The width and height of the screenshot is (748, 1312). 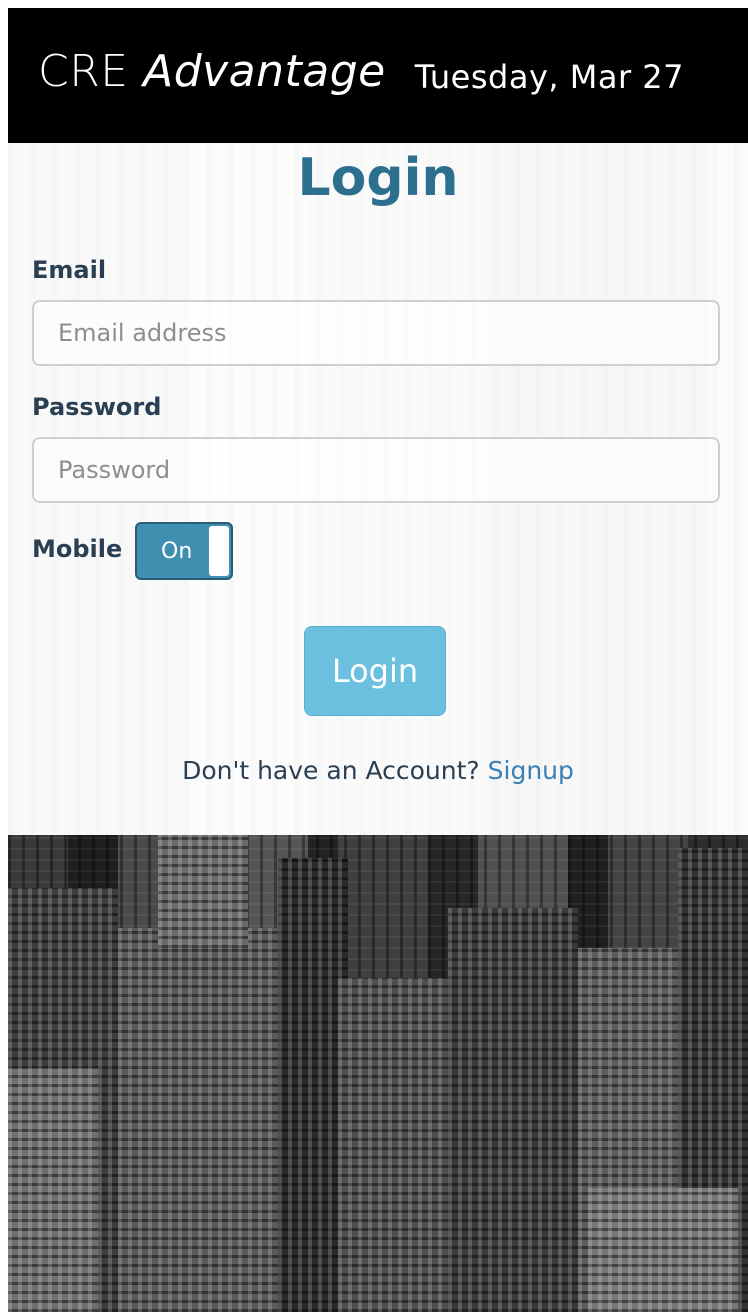 I want to click on email-field-wrapper, so click(x=376, y=333).